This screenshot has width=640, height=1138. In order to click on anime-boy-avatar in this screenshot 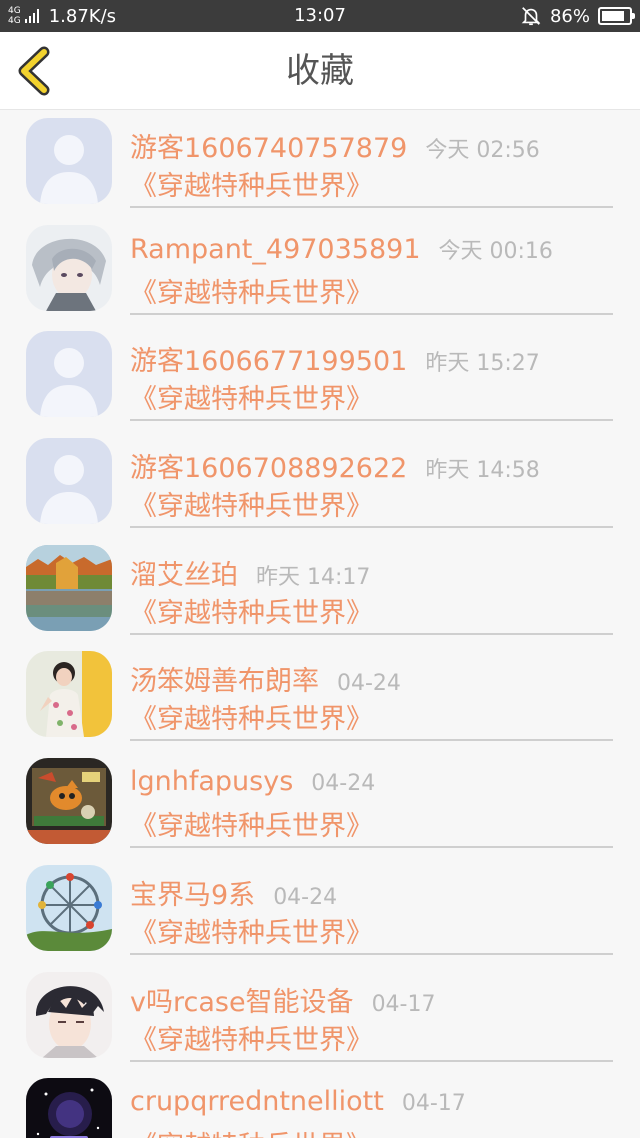, I will do `click(69, 267)`.